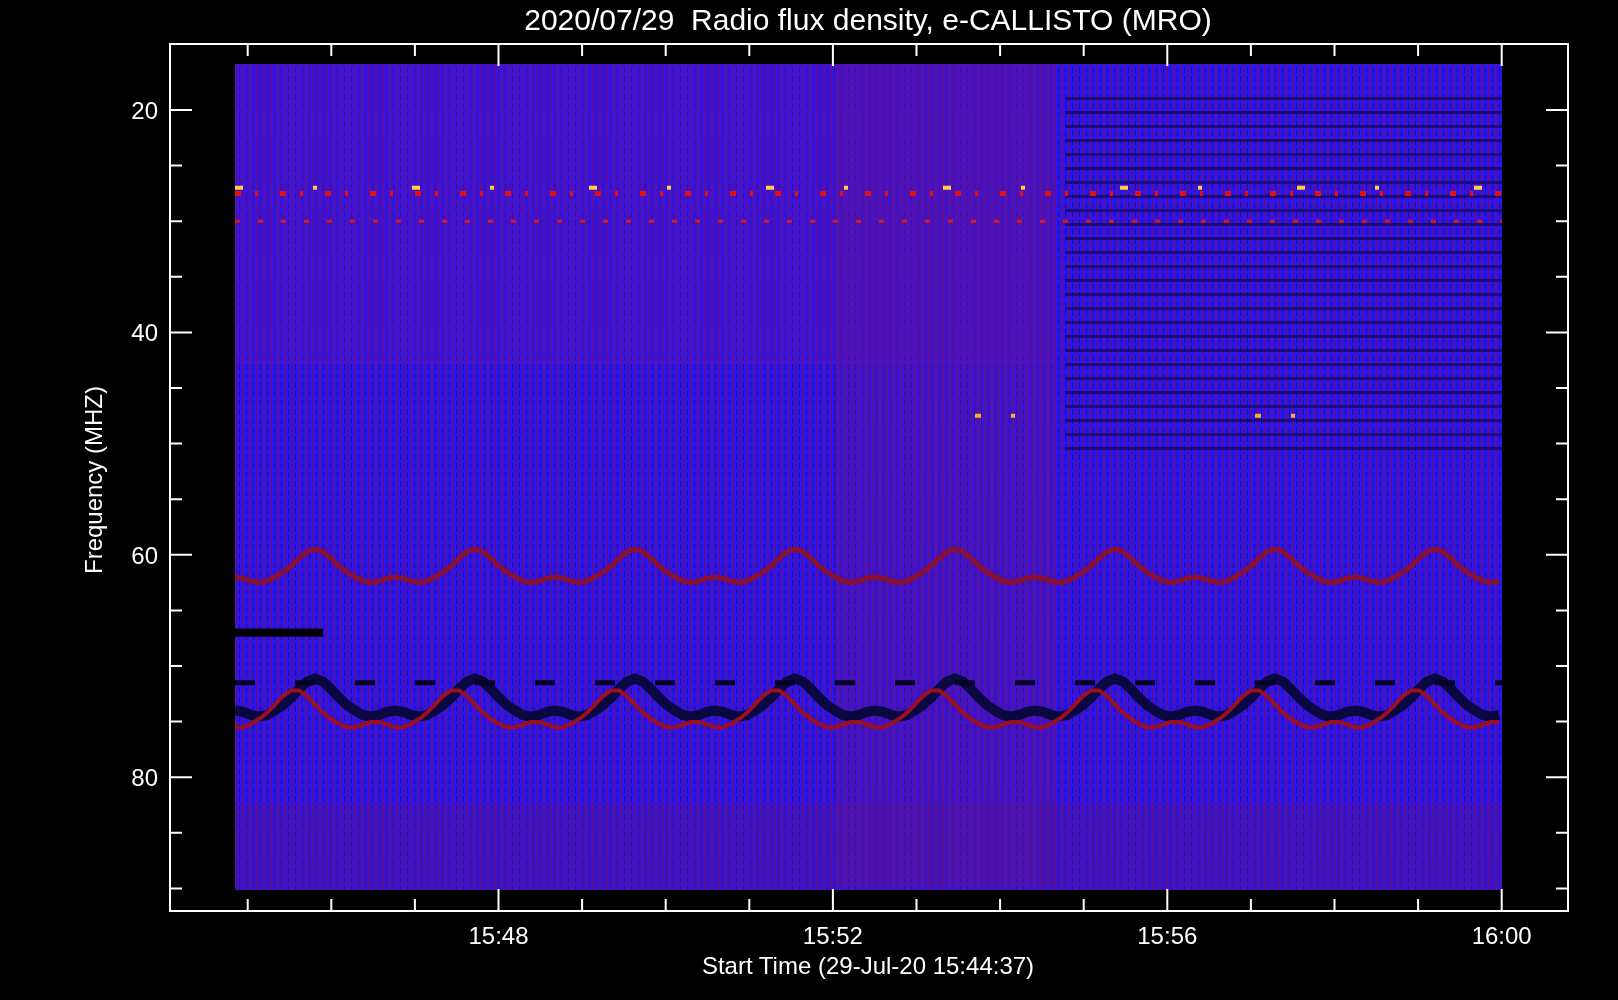 The image size is (1618, 1000). I want to click on y-axis-label: Frequency (MHZ), so click(93, 480).